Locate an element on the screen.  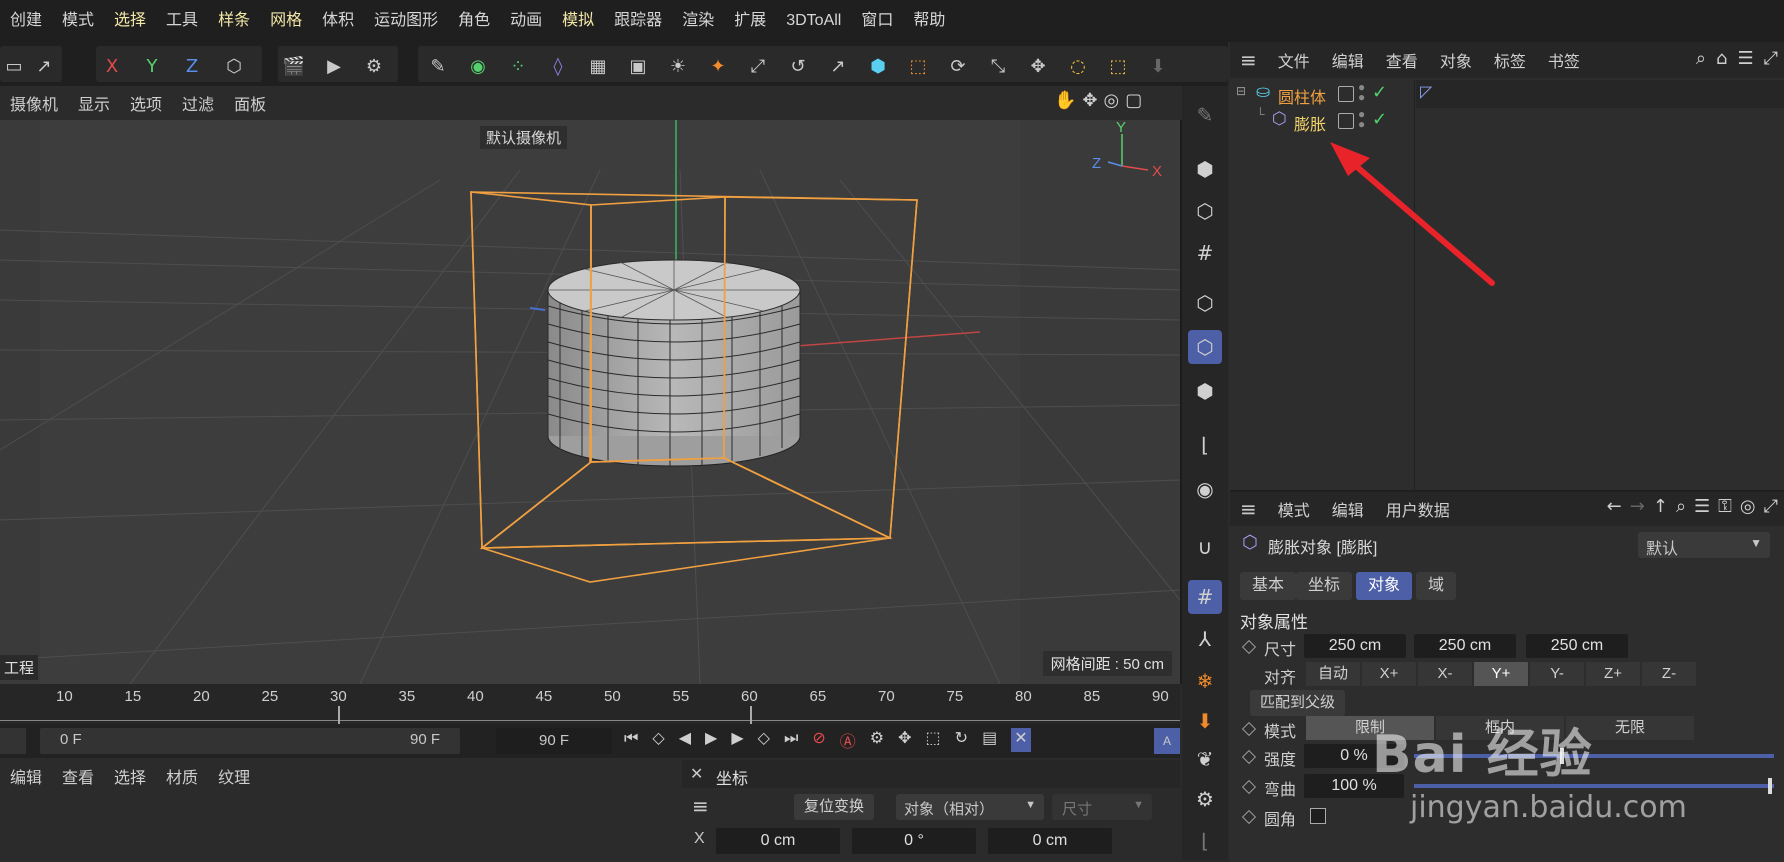
more-tools-icon: ⬇ is located at coordinates (1158, 66).